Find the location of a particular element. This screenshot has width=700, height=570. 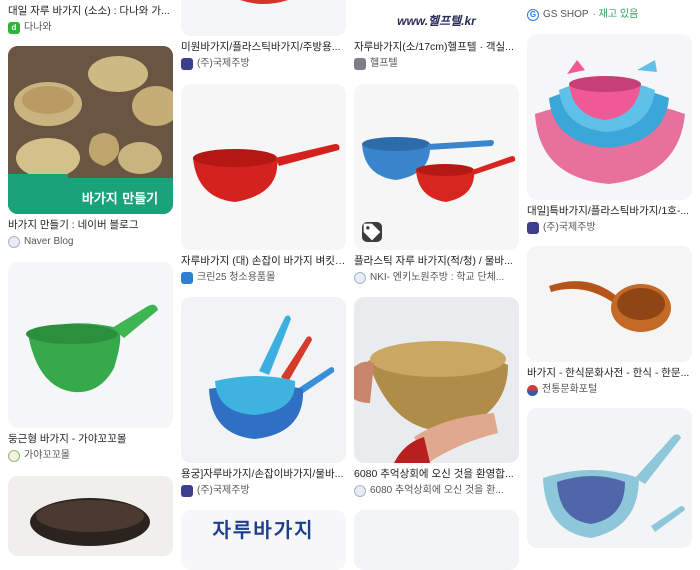

image-caption: 바가지 만들기 is located at coordinates (120, 199).